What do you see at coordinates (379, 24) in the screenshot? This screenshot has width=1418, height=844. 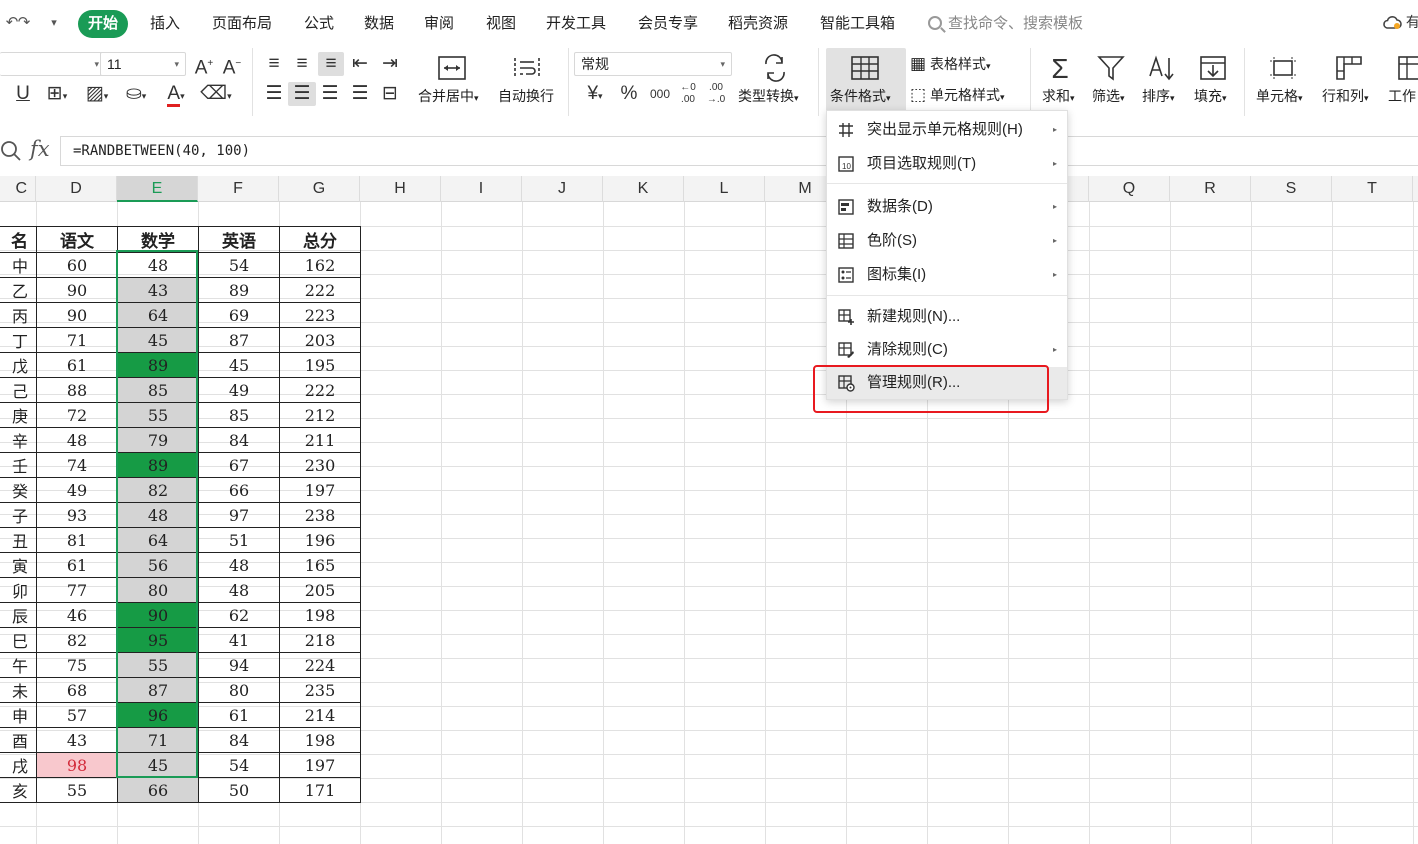 I see `tab-data: 数据` at bounding box center [379, 24].